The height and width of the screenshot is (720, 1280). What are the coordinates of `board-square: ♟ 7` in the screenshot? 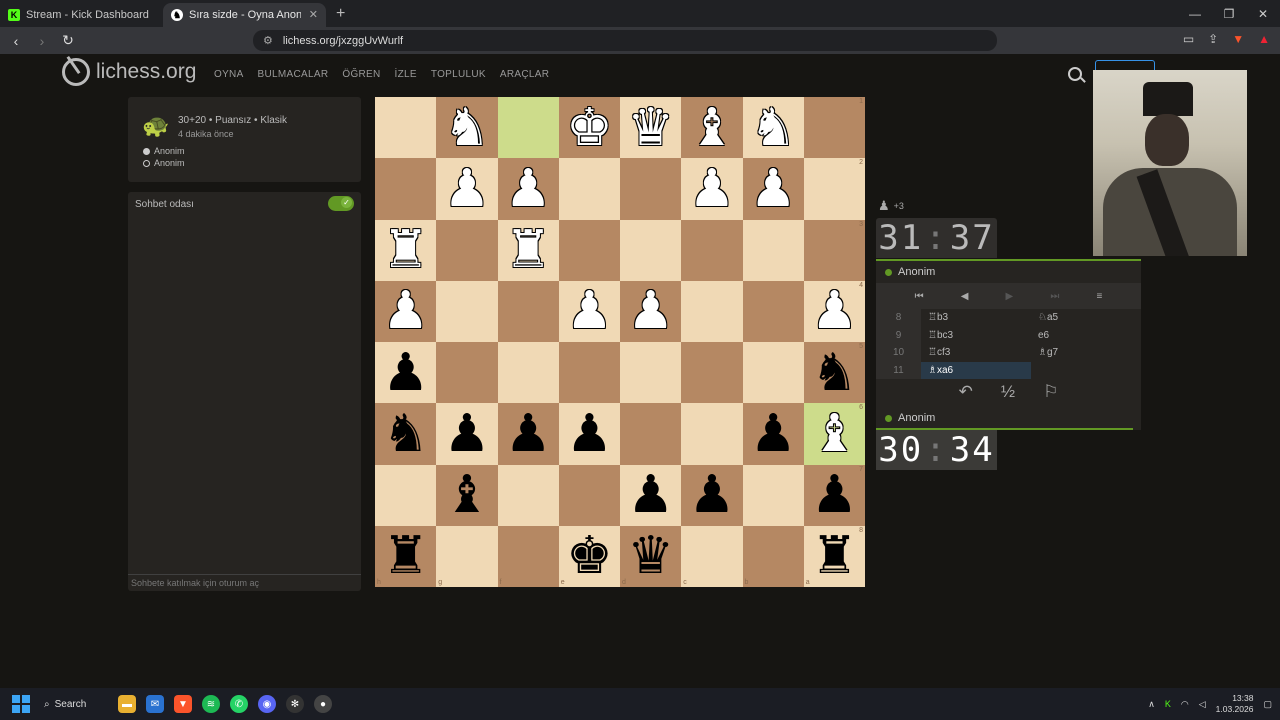 It's located at (834, 495).